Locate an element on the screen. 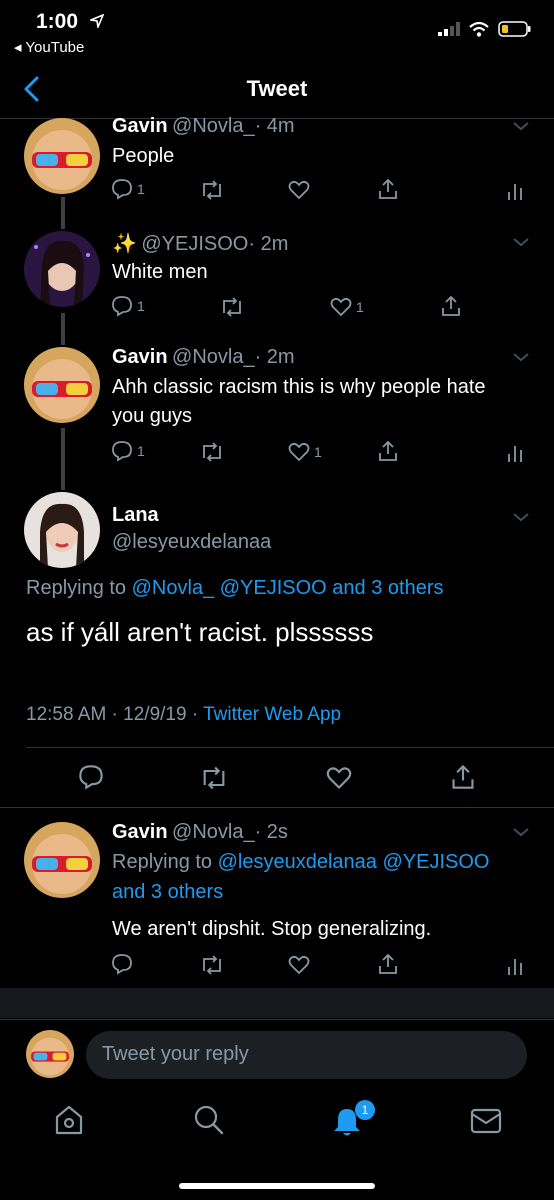 This screenshot has width=554, height=1200. tweet-text: We aren't dipshit. Stop generalizing. is located at coordinates (272, 929).